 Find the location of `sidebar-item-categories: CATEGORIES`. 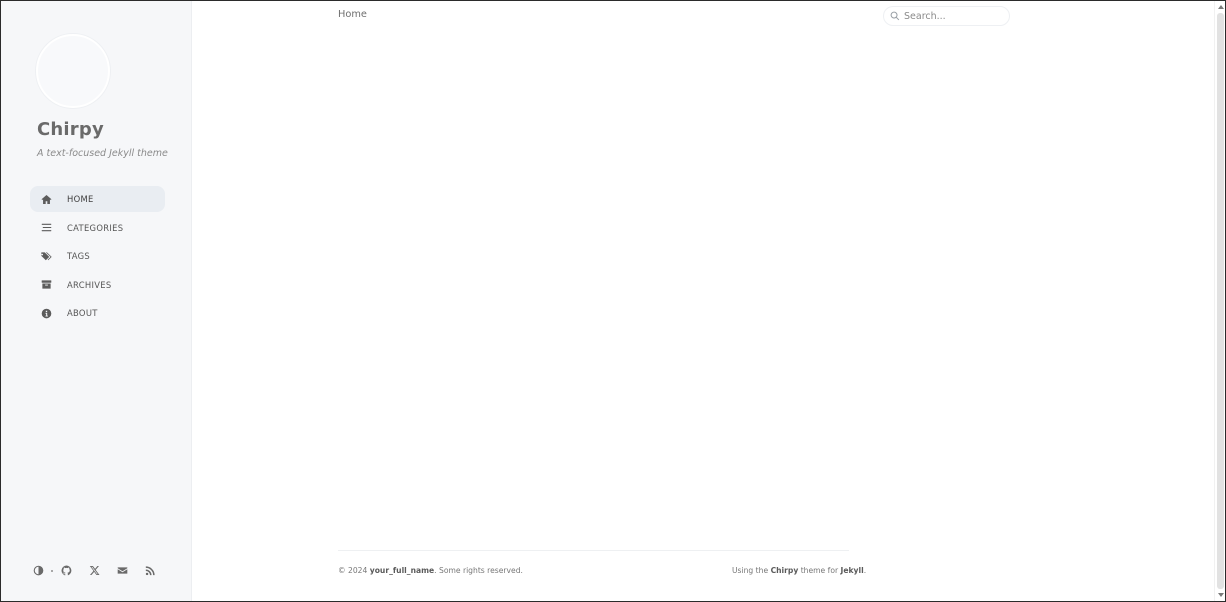

sidebar-item-categories: CATEGORIES is located at coordinates (97, 228).